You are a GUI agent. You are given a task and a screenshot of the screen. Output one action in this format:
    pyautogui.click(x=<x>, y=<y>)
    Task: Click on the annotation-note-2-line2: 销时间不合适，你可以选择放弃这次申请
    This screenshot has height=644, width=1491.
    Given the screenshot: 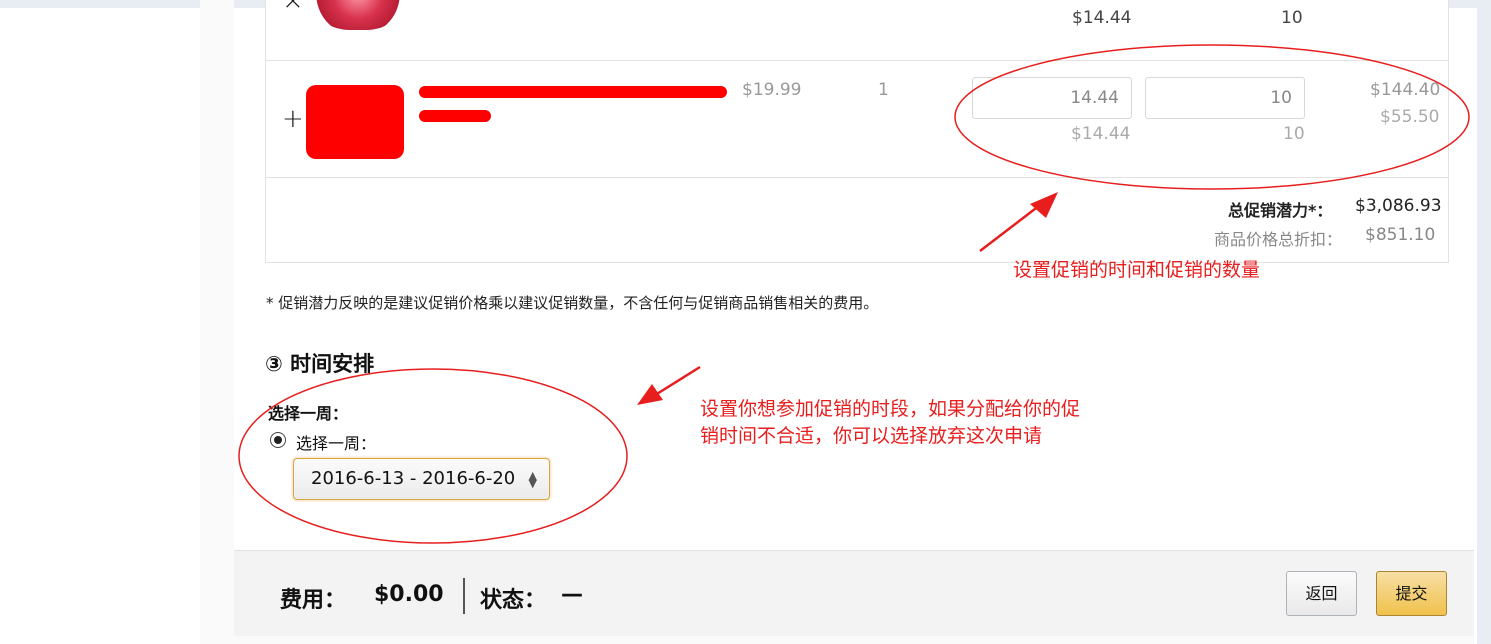 What is the action you would take?
    pyautogui.click(x=871, y=436)
    